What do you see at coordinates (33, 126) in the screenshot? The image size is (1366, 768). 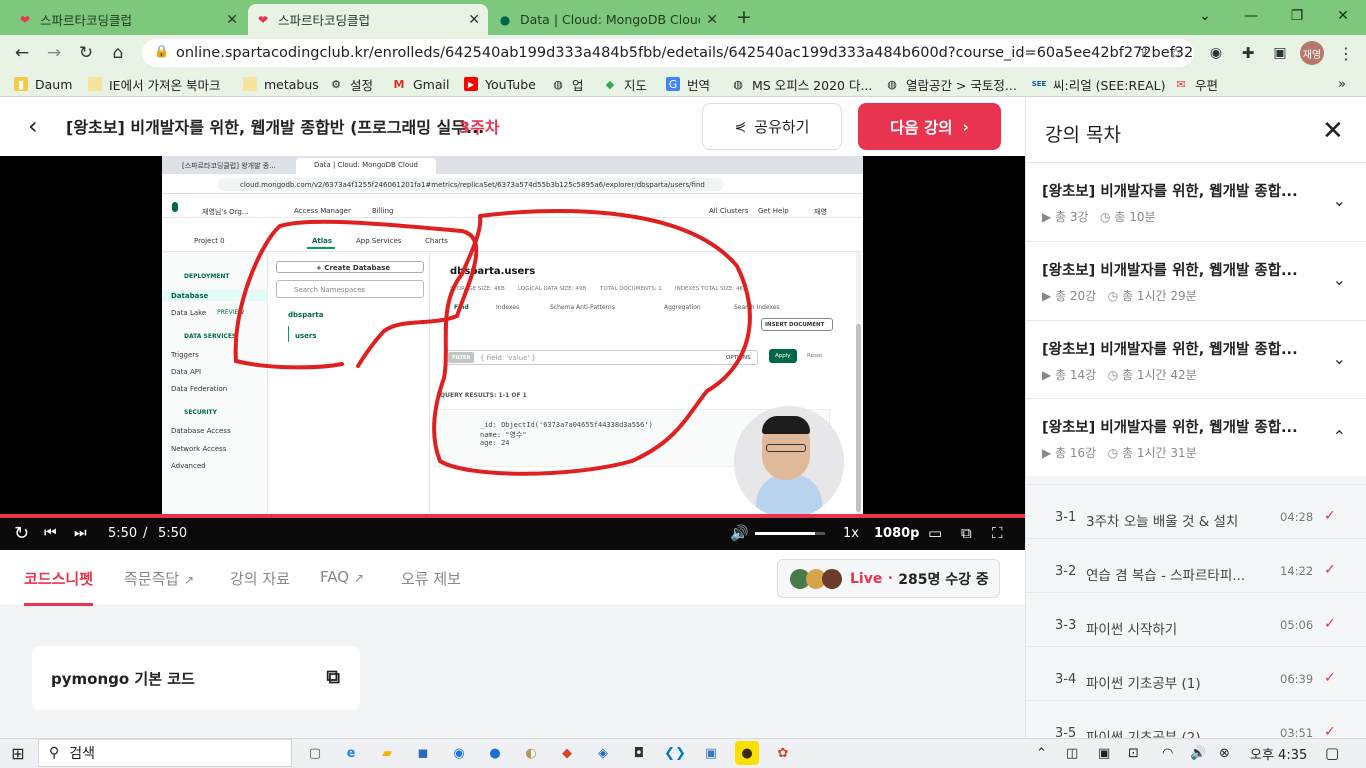 I see `back-chevron-icon: ‹` at bounding box center [33, 126].